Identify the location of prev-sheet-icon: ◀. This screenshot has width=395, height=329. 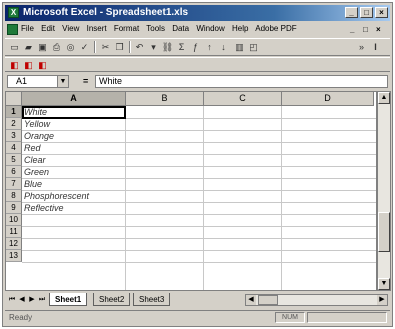
(22, 299).